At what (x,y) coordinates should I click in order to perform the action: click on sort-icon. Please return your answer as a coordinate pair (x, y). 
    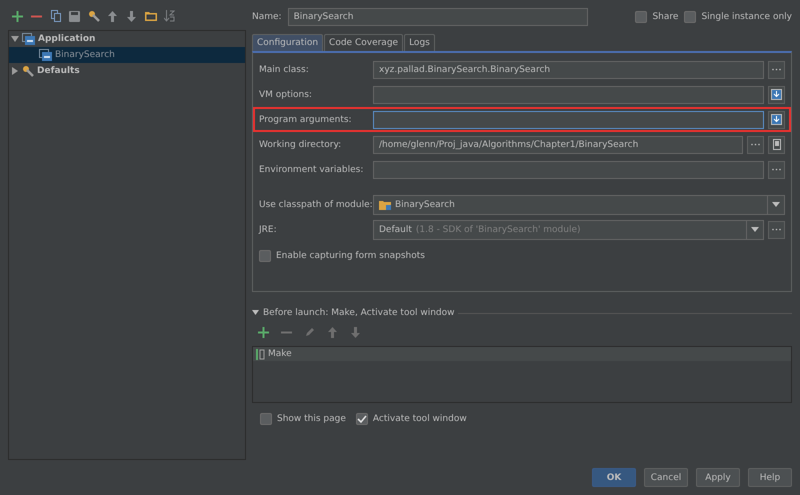
    Looking at the image, I should click on (169, 16).